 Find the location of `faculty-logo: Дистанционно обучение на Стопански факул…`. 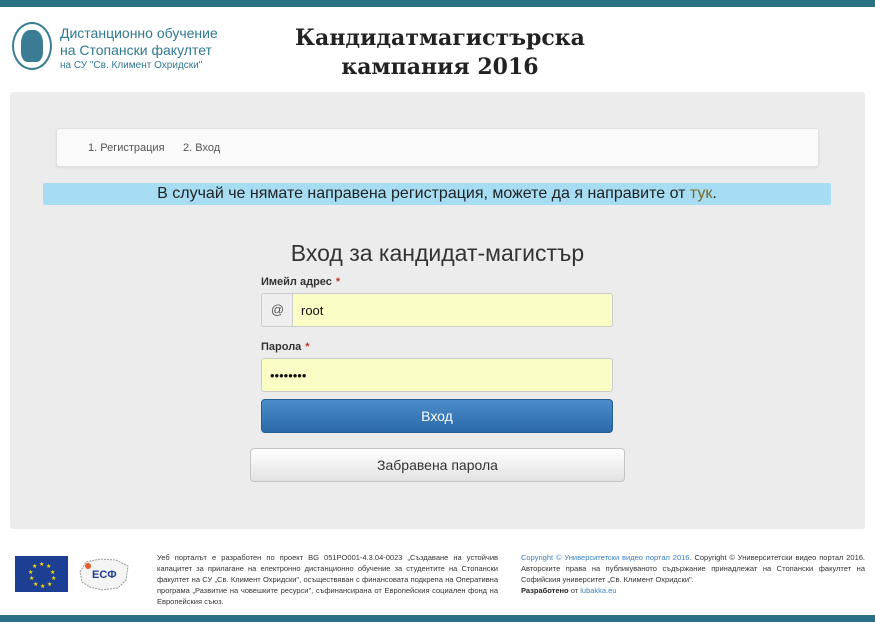

faculty-logo: Дистанционно обучение на Стопански факул… is located at coordinates (117, 48).